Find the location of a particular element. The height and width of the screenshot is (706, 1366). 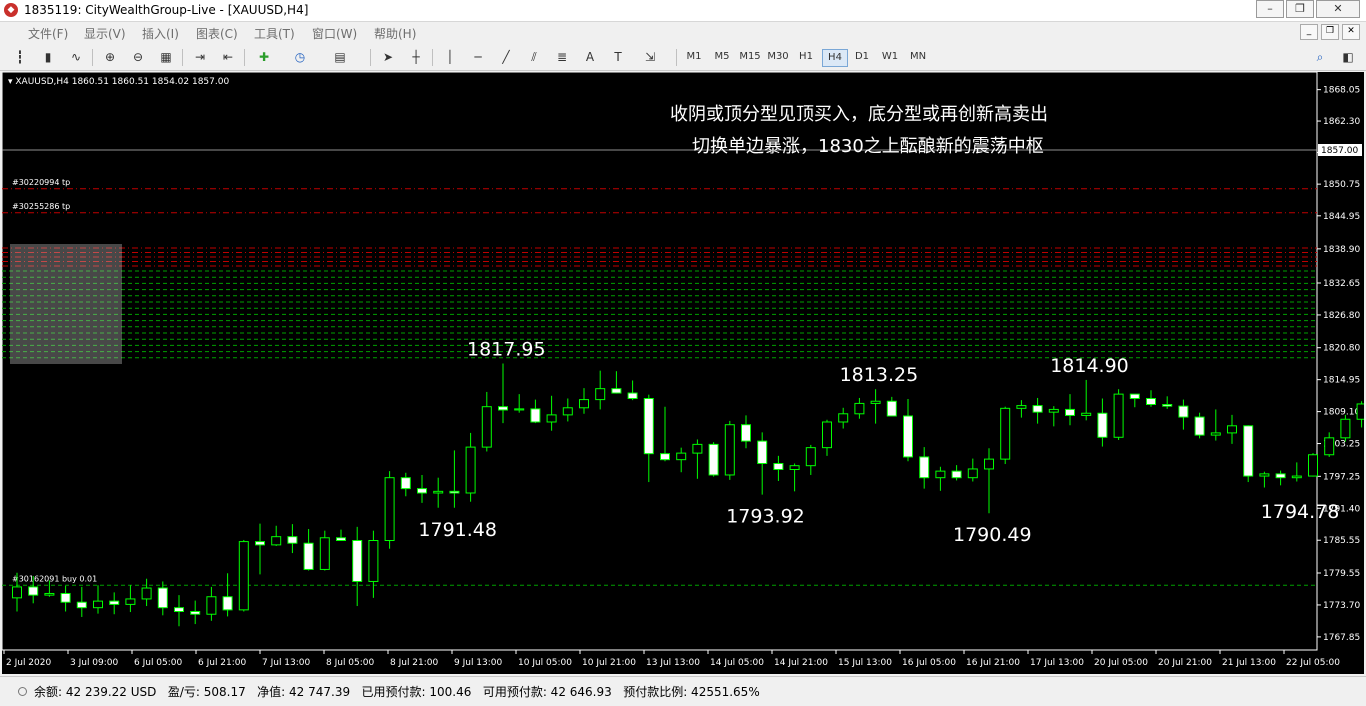

channel-icon: ⫽ is located at coordinates (534, 57).